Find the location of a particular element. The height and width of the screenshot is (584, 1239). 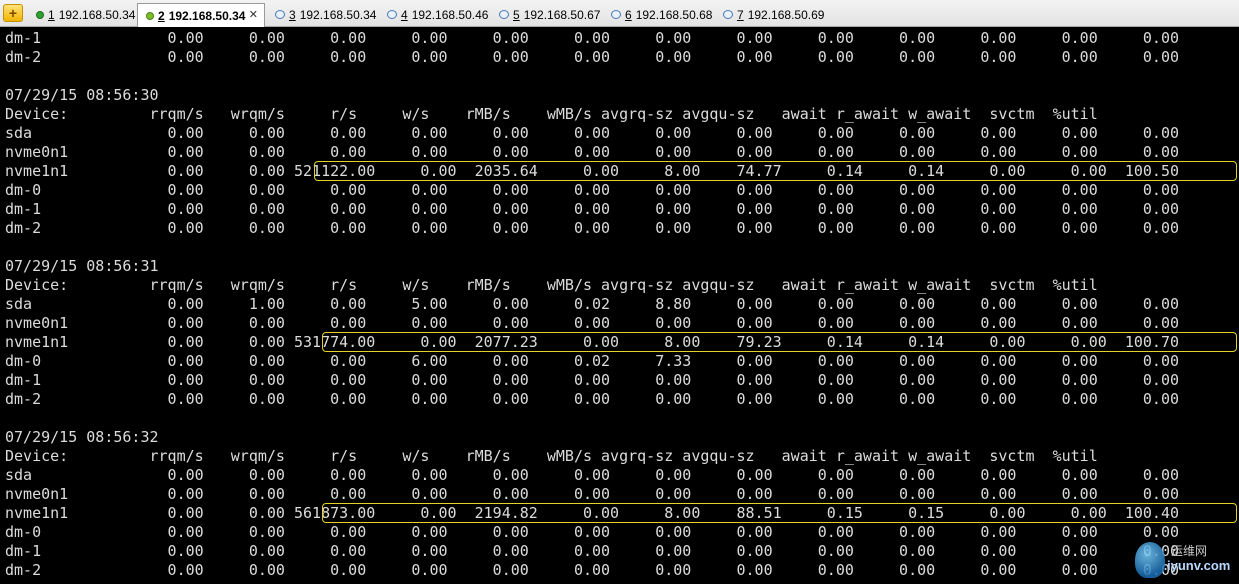

tab-number: 1 is located at coordinates (51, 14).